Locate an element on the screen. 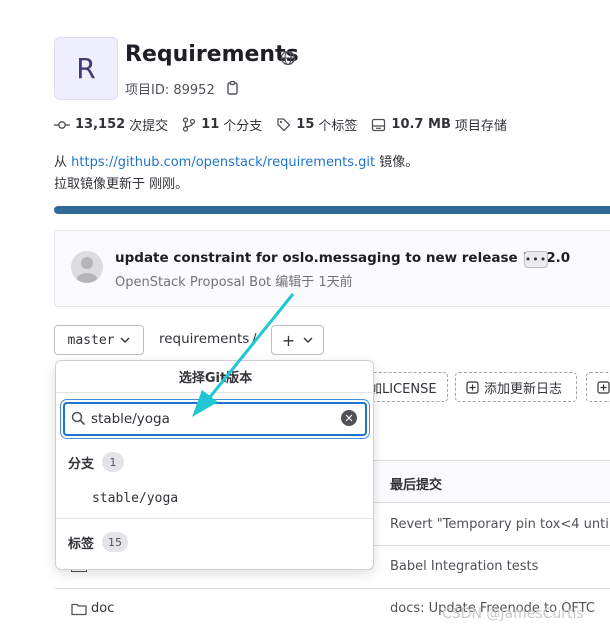  branch-selector-label: master is located at coordinates (91, 340).